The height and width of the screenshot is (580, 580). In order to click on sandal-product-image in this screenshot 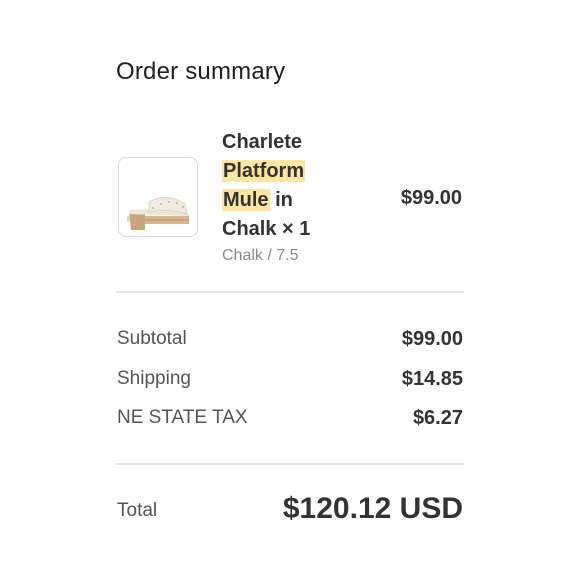, I will do `click(158, 213)`.